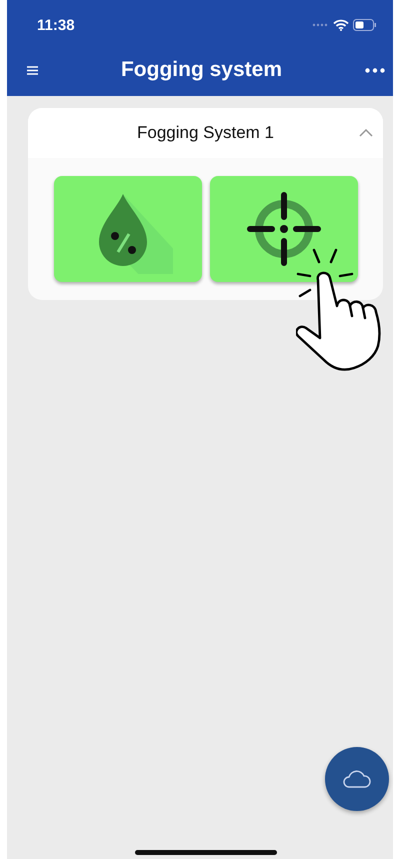 The height and width of the screenshot is (859, 400). Describe the element at coordinates (341, 25) in the screenshot. I see `wifi-icon` at that location.